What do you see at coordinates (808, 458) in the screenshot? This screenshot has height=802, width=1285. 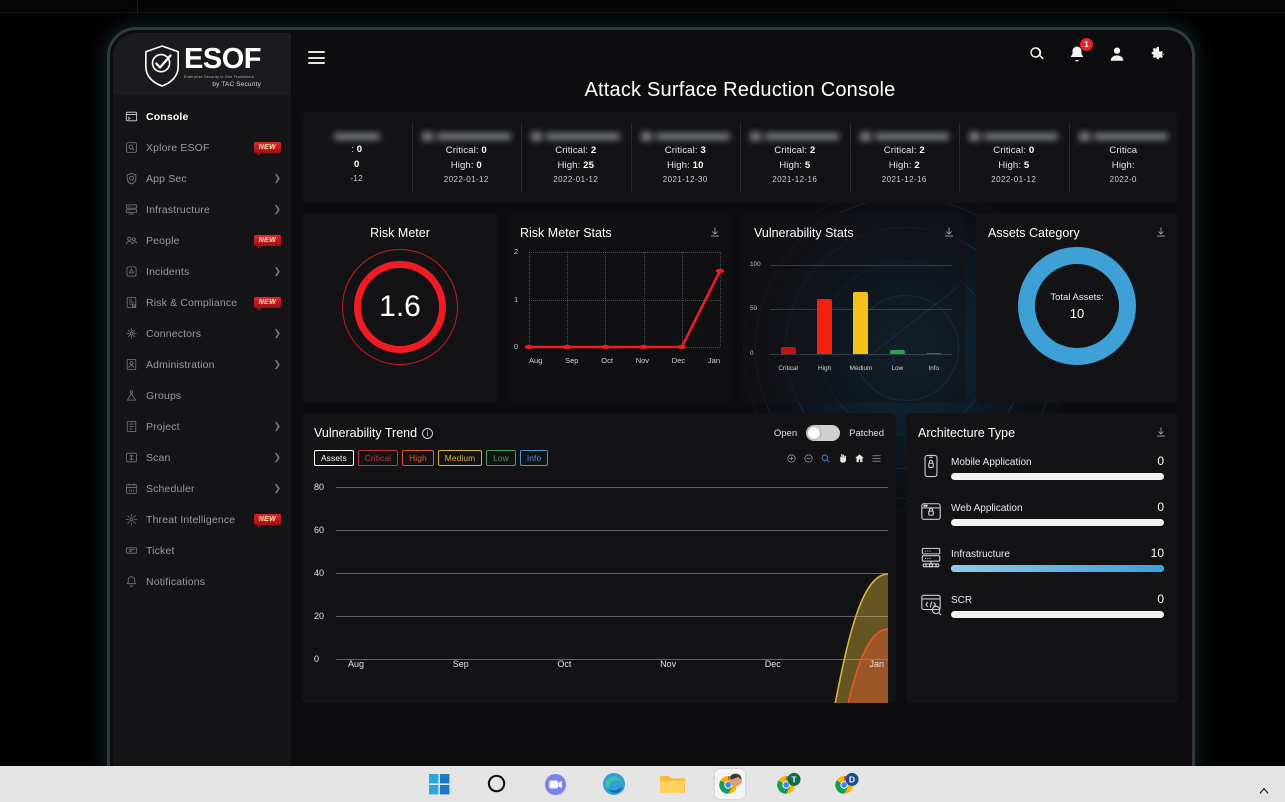 I see `zoom-out-icon` at bounding box center [808, 458].